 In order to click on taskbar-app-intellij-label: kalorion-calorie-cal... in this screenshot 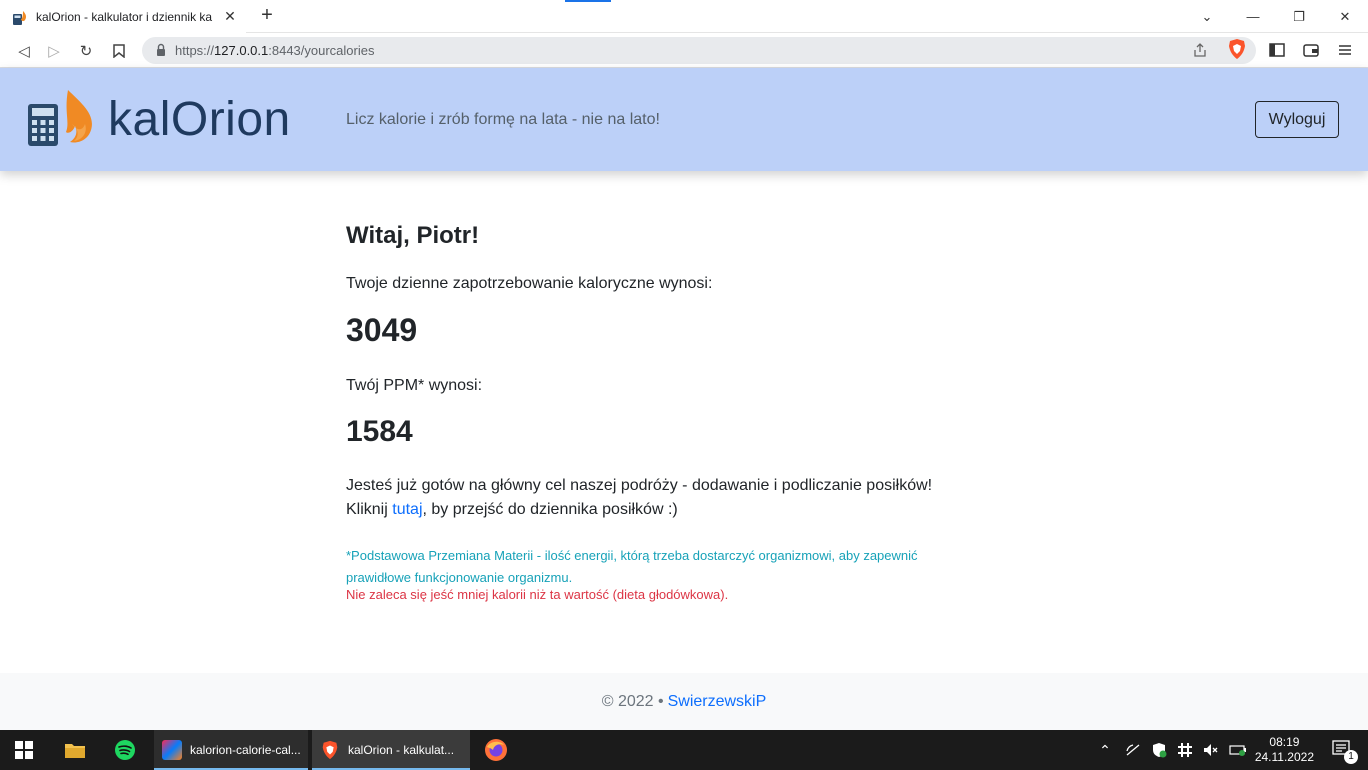, I will do `click(245, 750)`.